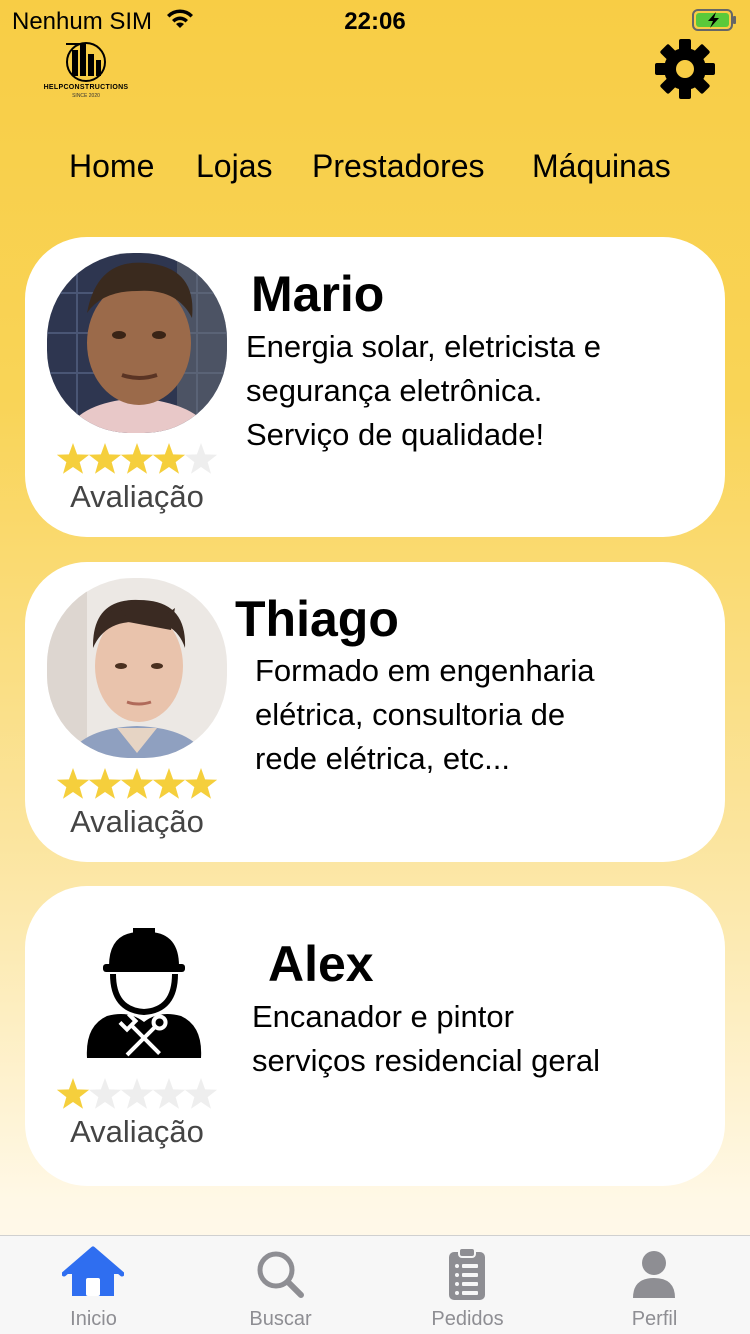 Image resolution: width=750 pixels, height=1334 pixels. Describe the element at coordinates (321, 964) in the screenshot. I see `provider-name: Alex` at that location.